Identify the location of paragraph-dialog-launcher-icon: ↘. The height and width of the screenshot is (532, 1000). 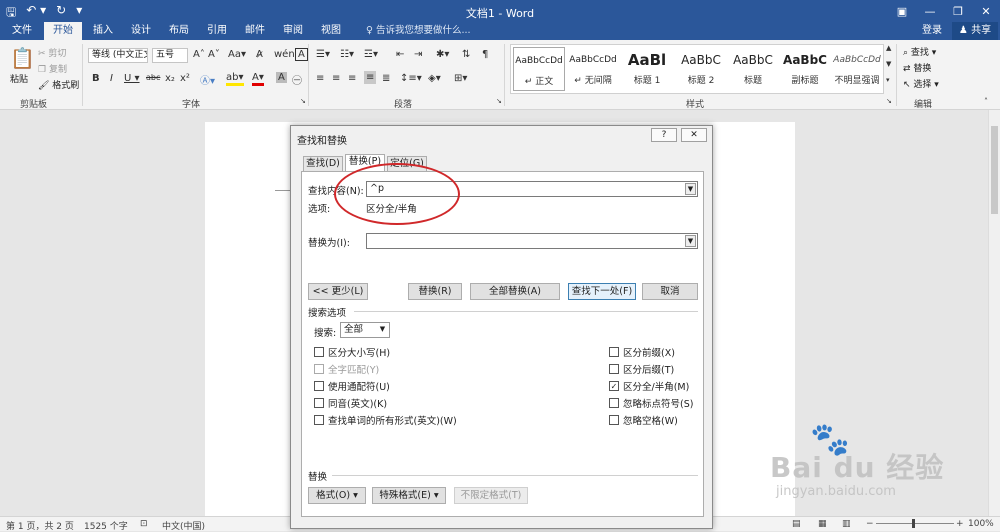
(499, 101).